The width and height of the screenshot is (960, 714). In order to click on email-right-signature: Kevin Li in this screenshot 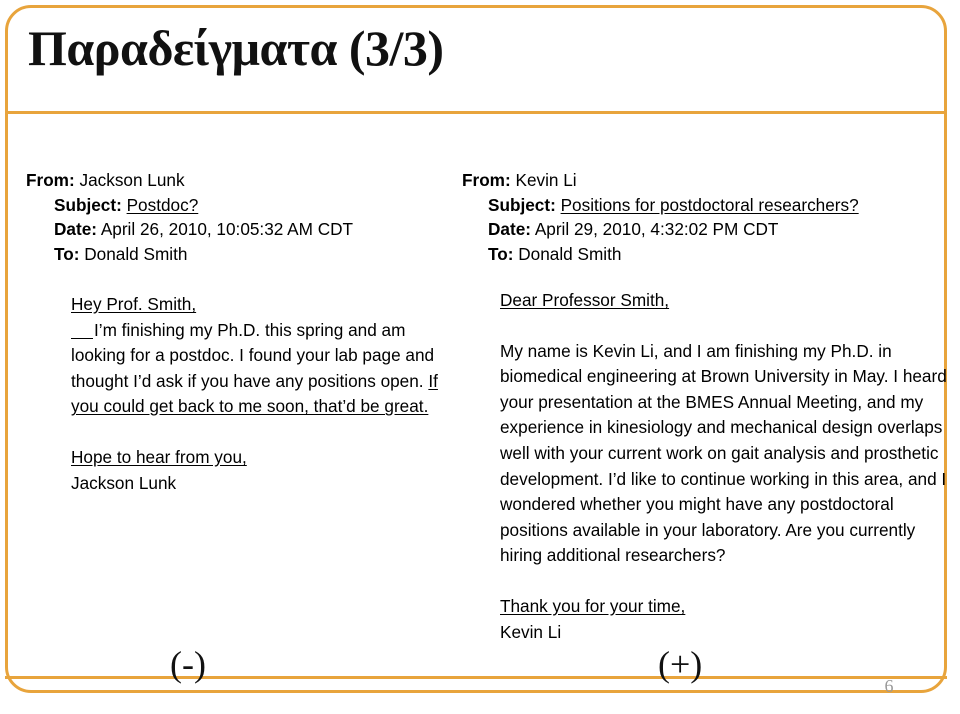, I will do `click(531, 631)`.